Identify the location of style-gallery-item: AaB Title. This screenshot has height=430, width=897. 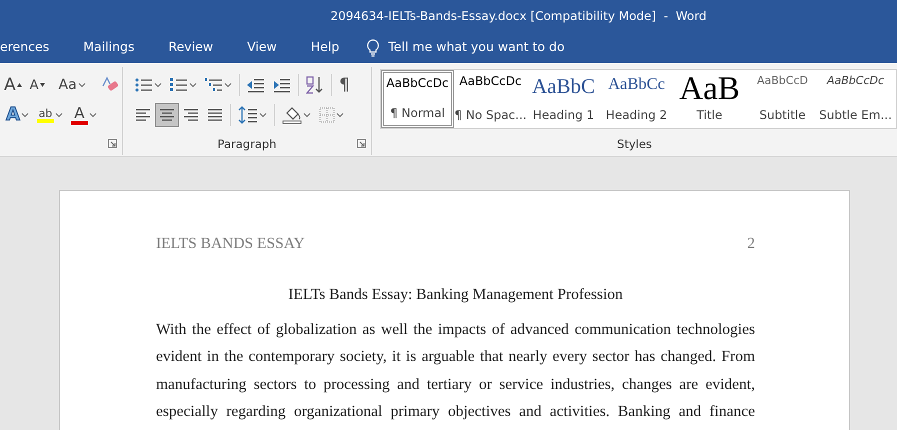
(709, 99).